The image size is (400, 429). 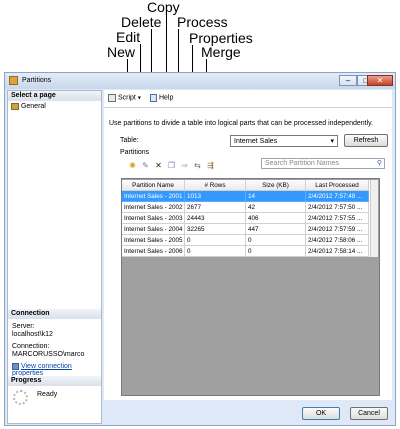 I want to click on connection-properties-icon, so click(x=15, y=366).